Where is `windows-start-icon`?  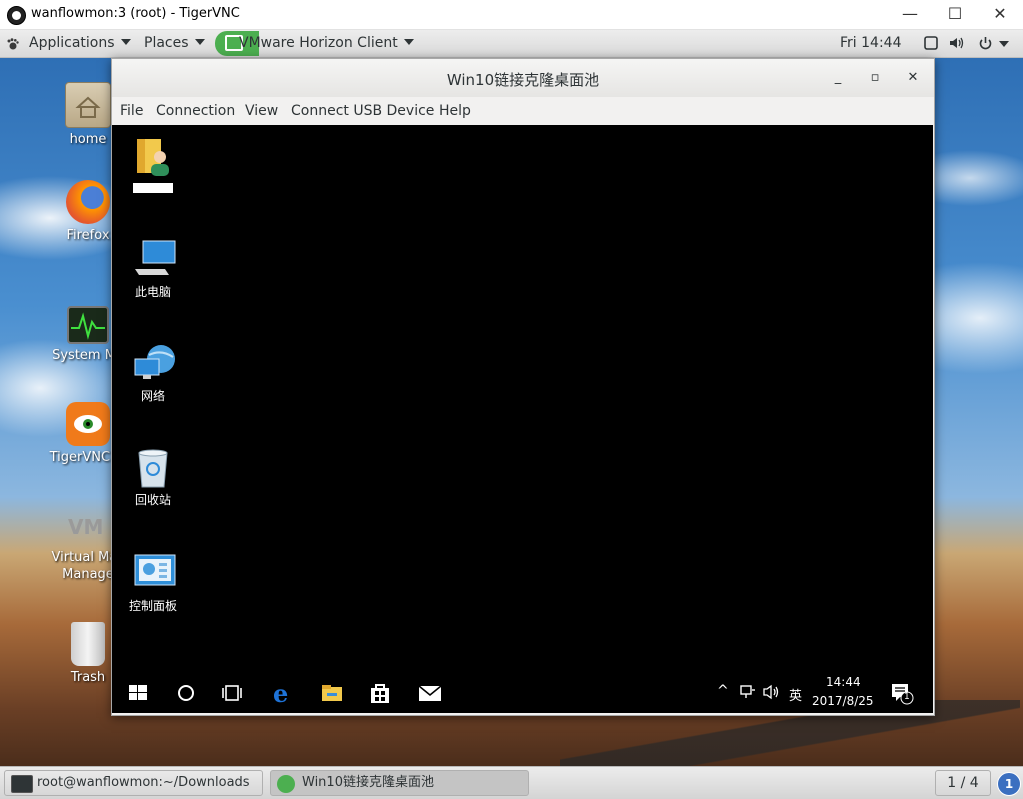
windows-start-icon is located at coordinates (138, 693).